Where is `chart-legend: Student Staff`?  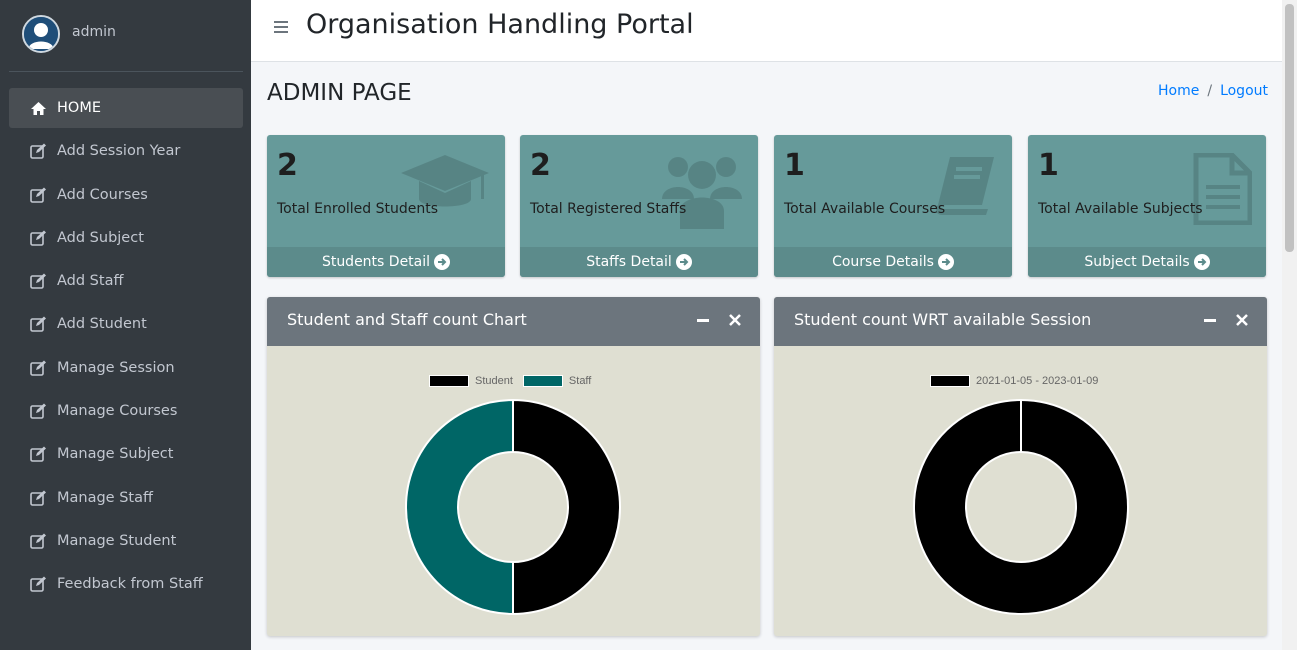 chart-legend: Student Staff is located at coordinates (515, 381).